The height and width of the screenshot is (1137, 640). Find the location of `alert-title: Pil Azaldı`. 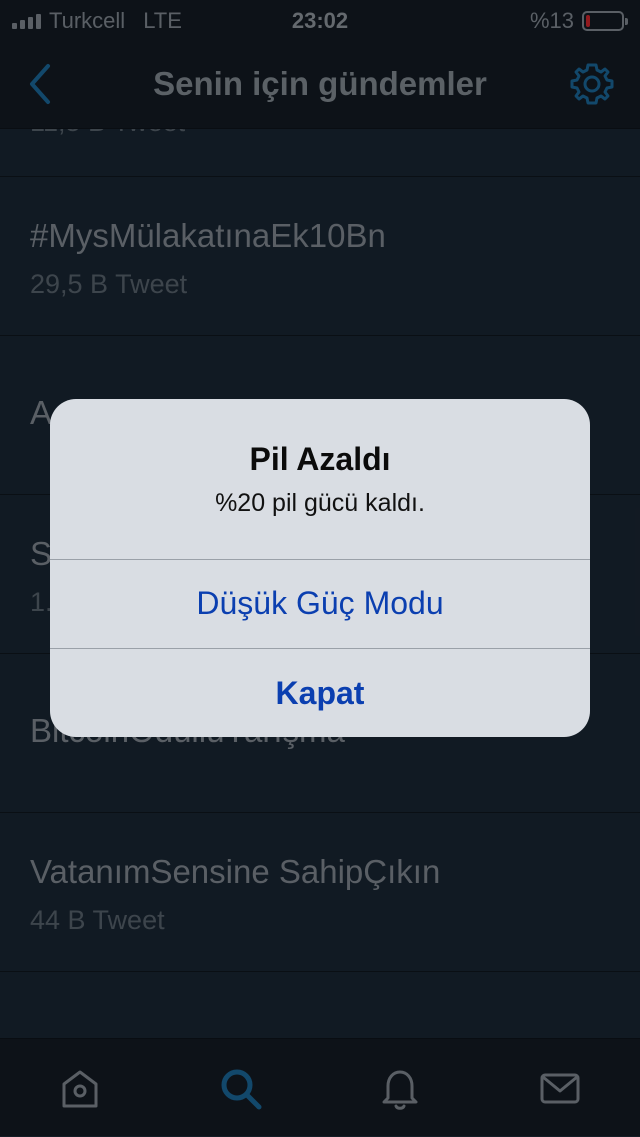

alert-title: Pil Azaldı is located at coordinates (320, 459).